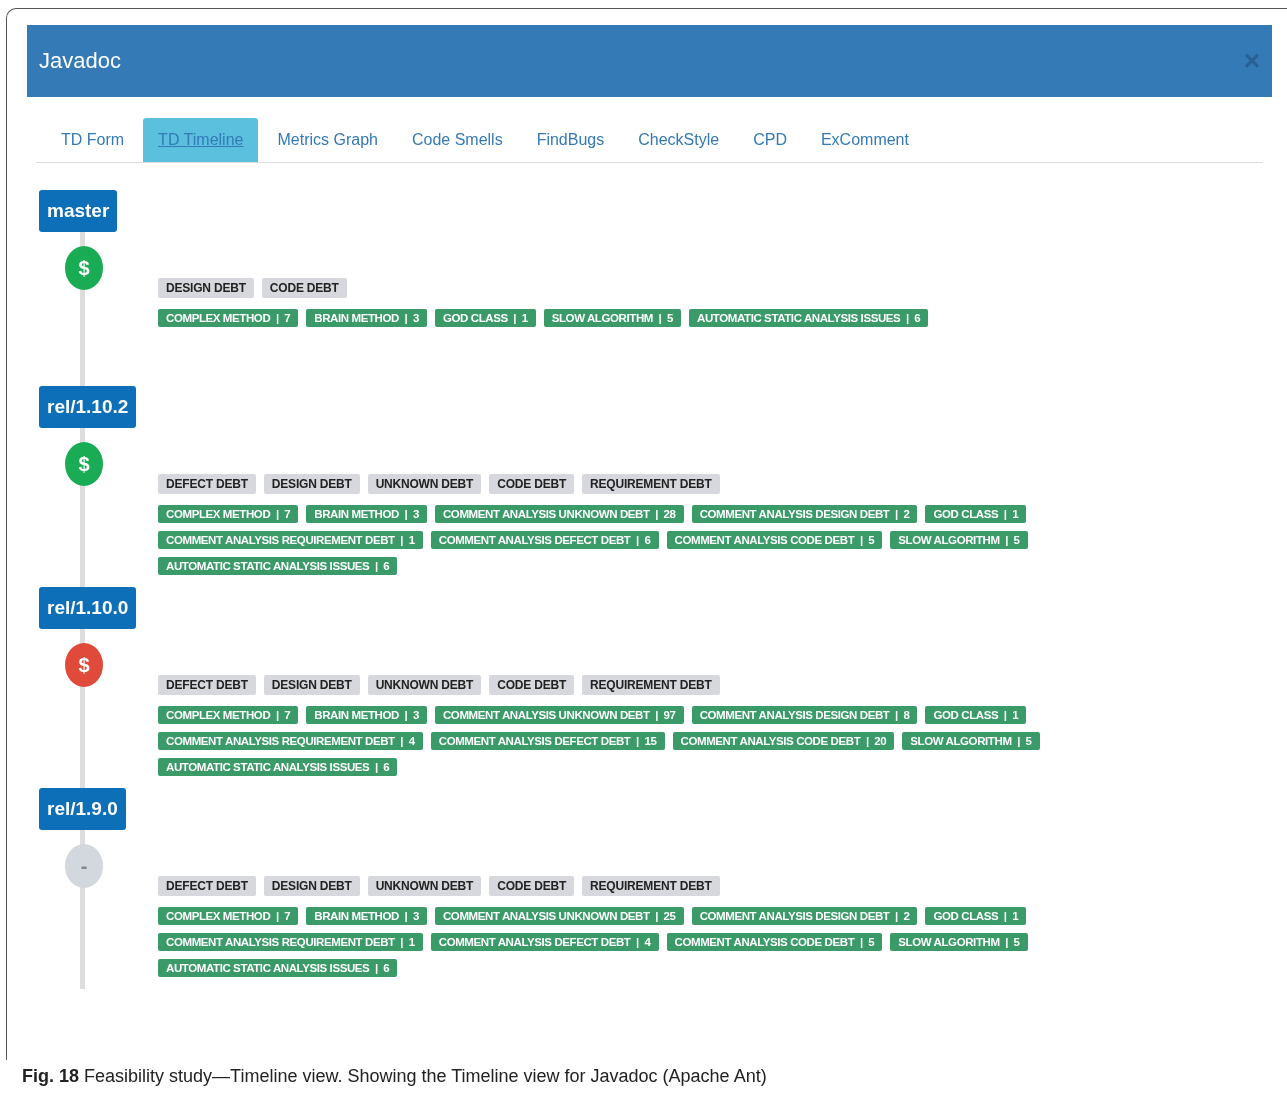  I want to click on tab: TD Form, so click(93, 140).